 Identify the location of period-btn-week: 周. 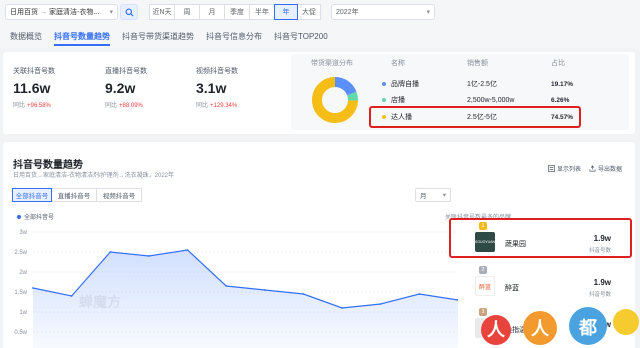
(187, 12).